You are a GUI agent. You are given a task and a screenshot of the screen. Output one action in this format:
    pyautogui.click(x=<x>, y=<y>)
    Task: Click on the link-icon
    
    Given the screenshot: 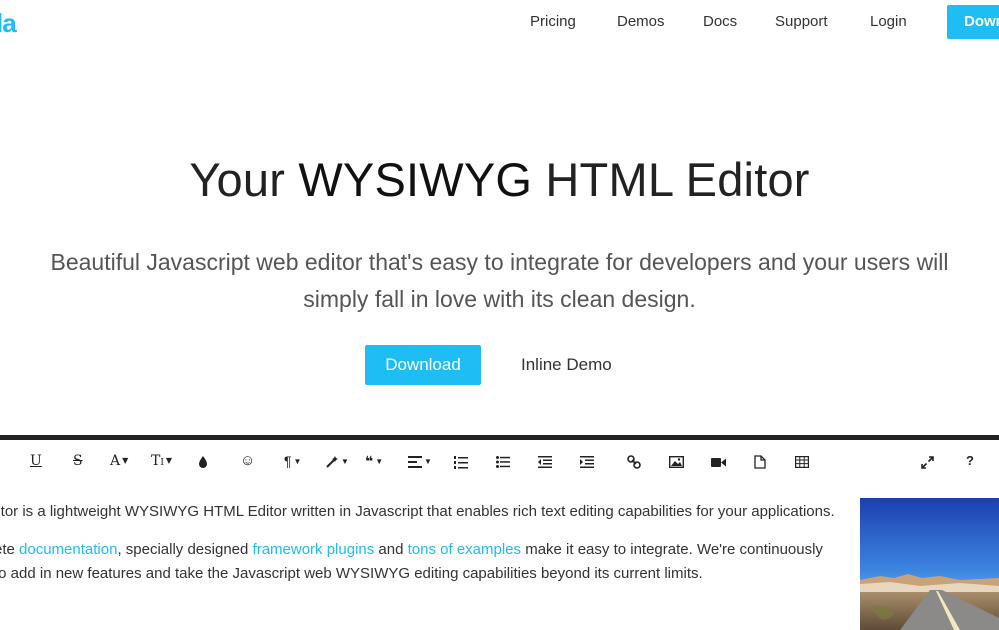 What is the action you would take?
    pyautogui.click(x=634, y=462)
    